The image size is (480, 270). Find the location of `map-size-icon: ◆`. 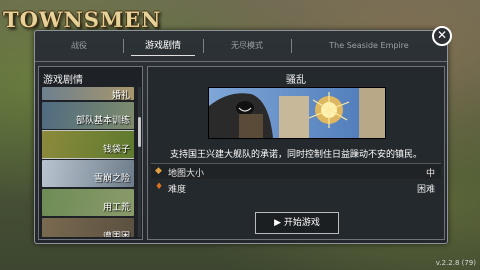

map-size-icon: ◆ is located at coordinates (158, 171).